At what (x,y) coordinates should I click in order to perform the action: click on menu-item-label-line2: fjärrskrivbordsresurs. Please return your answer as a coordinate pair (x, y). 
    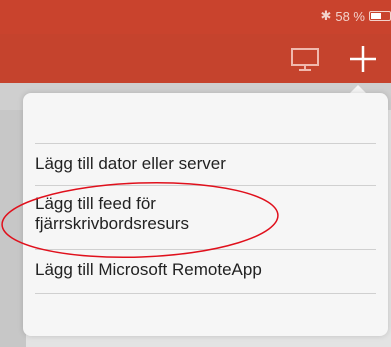
    Looking at the image, I should click on (112, 223).